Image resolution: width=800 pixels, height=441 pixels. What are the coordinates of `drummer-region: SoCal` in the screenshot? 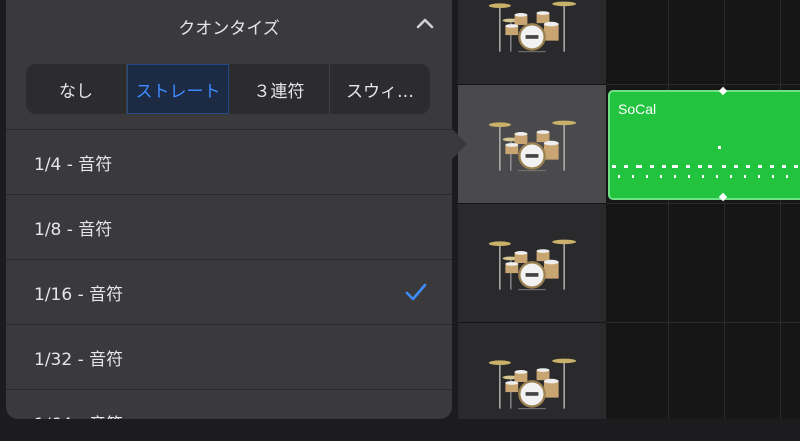 It's located at (704, 144).